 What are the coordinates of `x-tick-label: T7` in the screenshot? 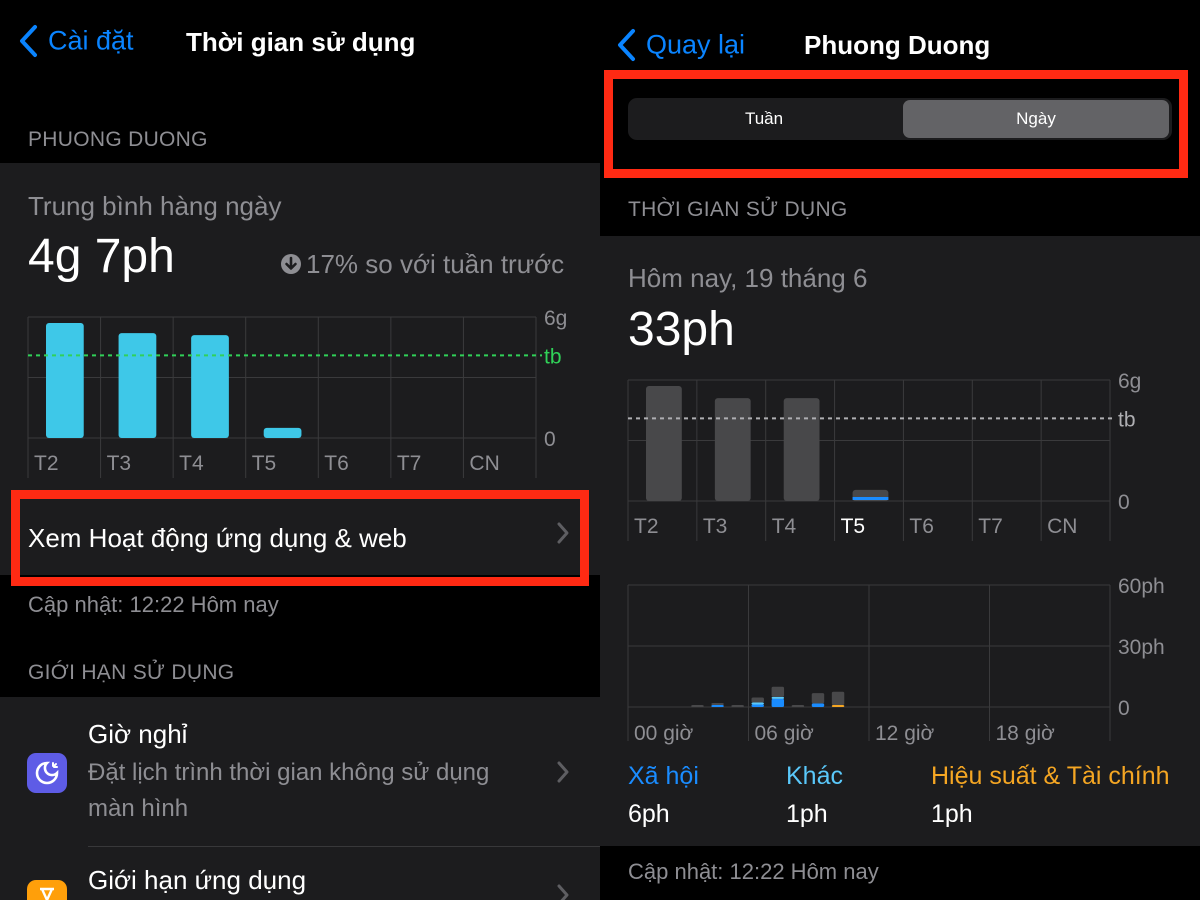 It's located at (409, 463).